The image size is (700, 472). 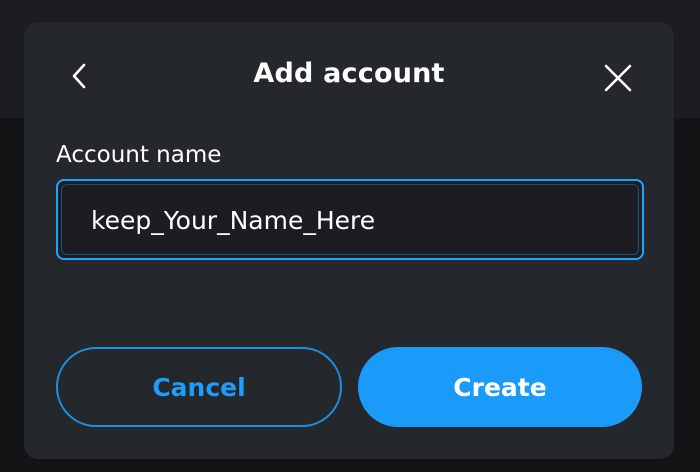 I want to click on close-icon, so click(x=618, y=80).